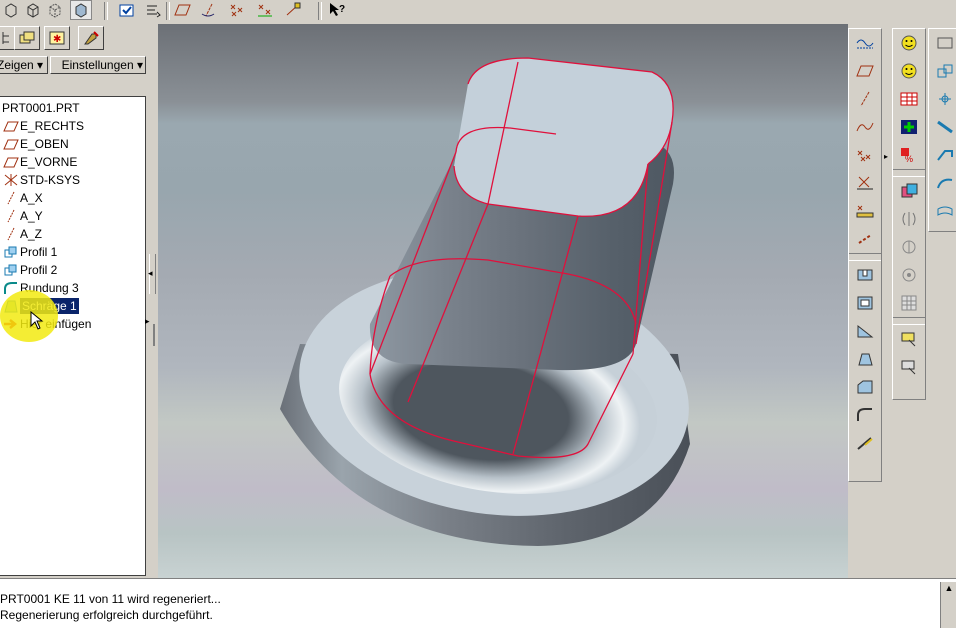  What do you see at coordinates (942, 43) in the screenshot?
I see `rectangle-icon` at bounding box center [942, 43].